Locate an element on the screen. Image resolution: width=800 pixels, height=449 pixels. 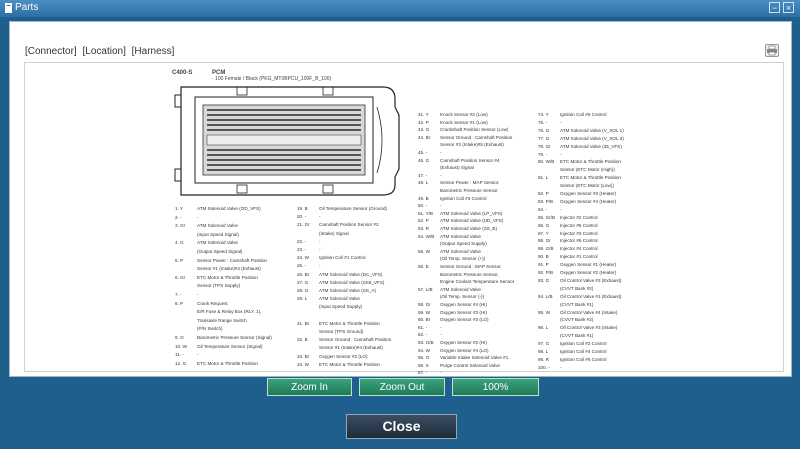
pin-row: 24. W Ignition Coil #1 Control is located at coordinates (331, 258).